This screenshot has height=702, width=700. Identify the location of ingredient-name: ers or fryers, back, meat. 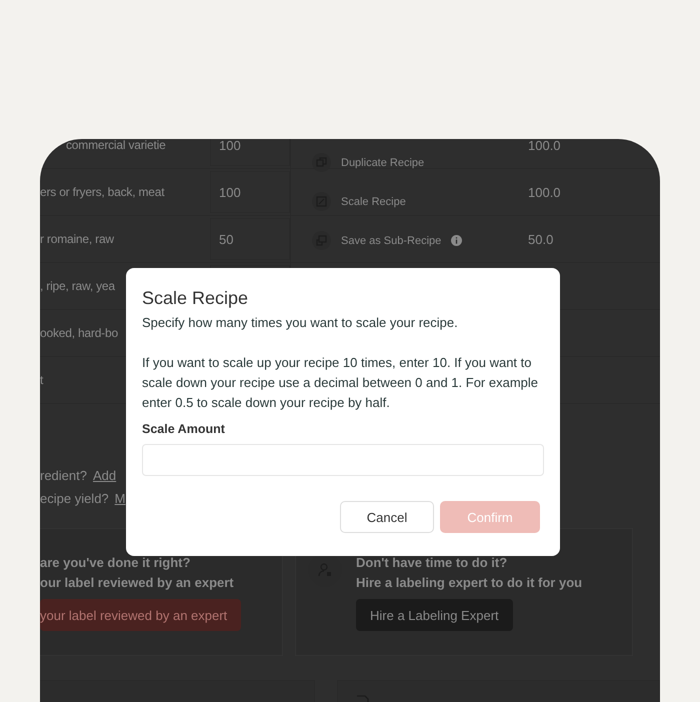
(102, 192).